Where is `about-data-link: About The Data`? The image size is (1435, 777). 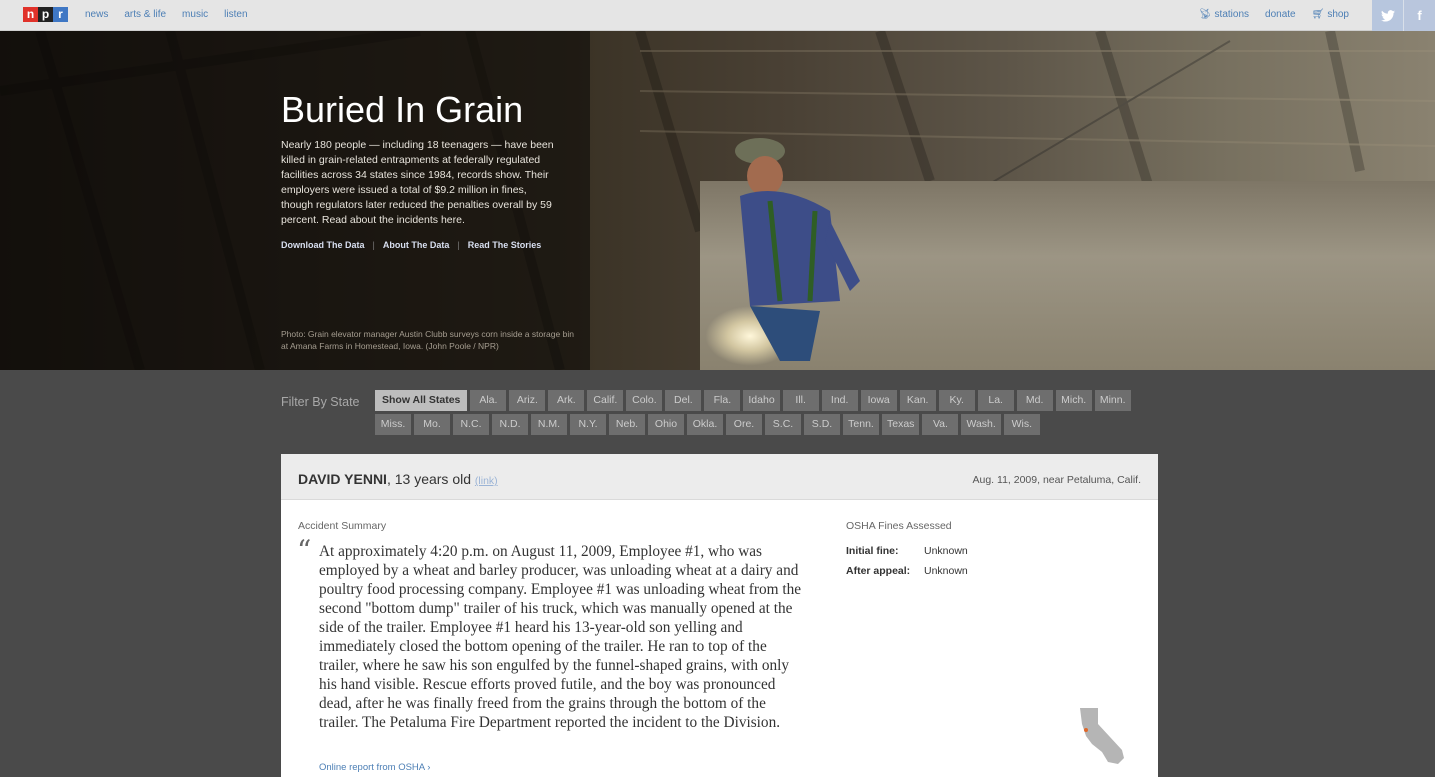
about-data-link: About The Data is located at coordinates (416, 245).